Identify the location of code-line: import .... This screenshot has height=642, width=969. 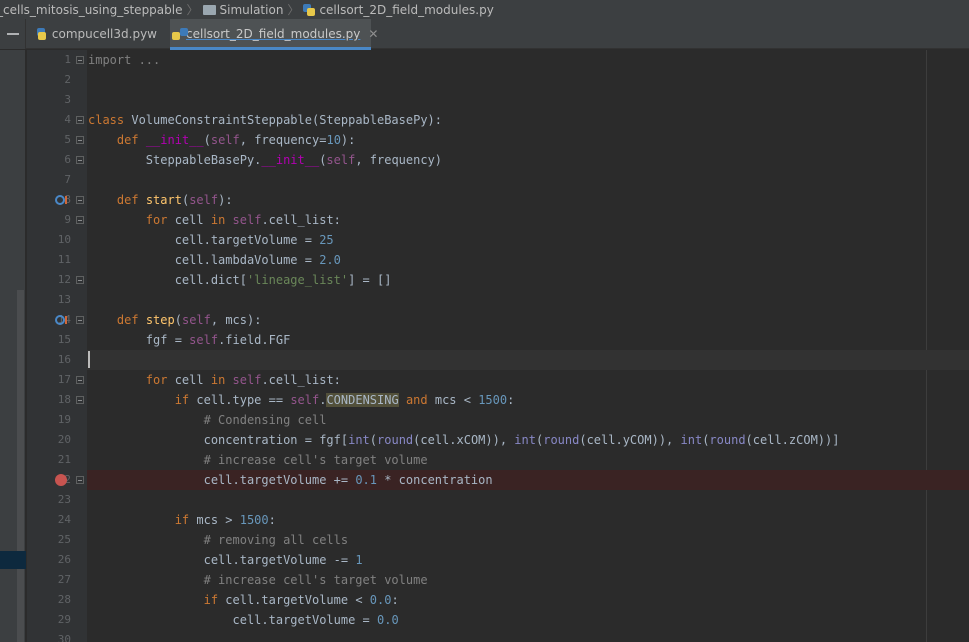
(124, 60).